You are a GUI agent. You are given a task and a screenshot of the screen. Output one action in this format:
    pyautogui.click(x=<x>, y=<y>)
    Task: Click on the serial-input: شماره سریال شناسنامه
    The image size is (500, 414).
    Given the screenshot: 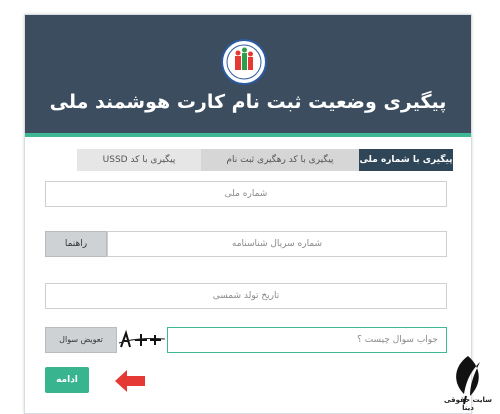 What is the action you would take?
    pyautogui.click(x=277, y=244)
    